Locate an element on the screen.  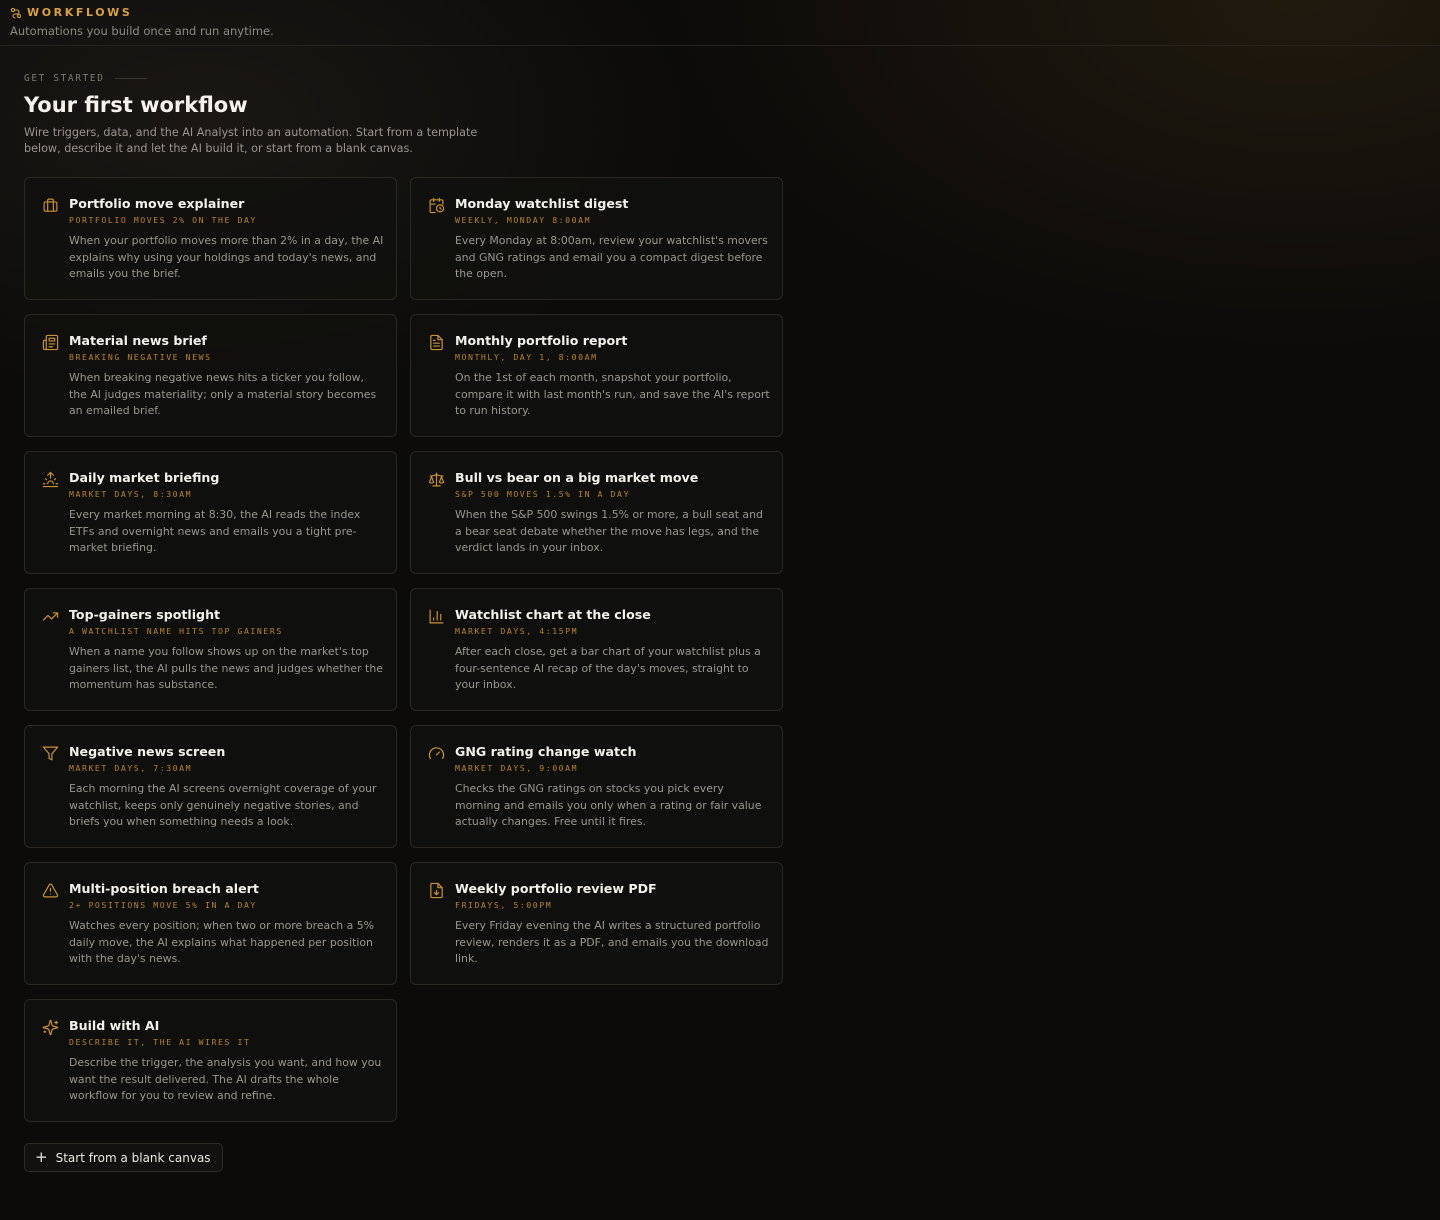
sparkles-icon is located at coordinates (50, 1027).